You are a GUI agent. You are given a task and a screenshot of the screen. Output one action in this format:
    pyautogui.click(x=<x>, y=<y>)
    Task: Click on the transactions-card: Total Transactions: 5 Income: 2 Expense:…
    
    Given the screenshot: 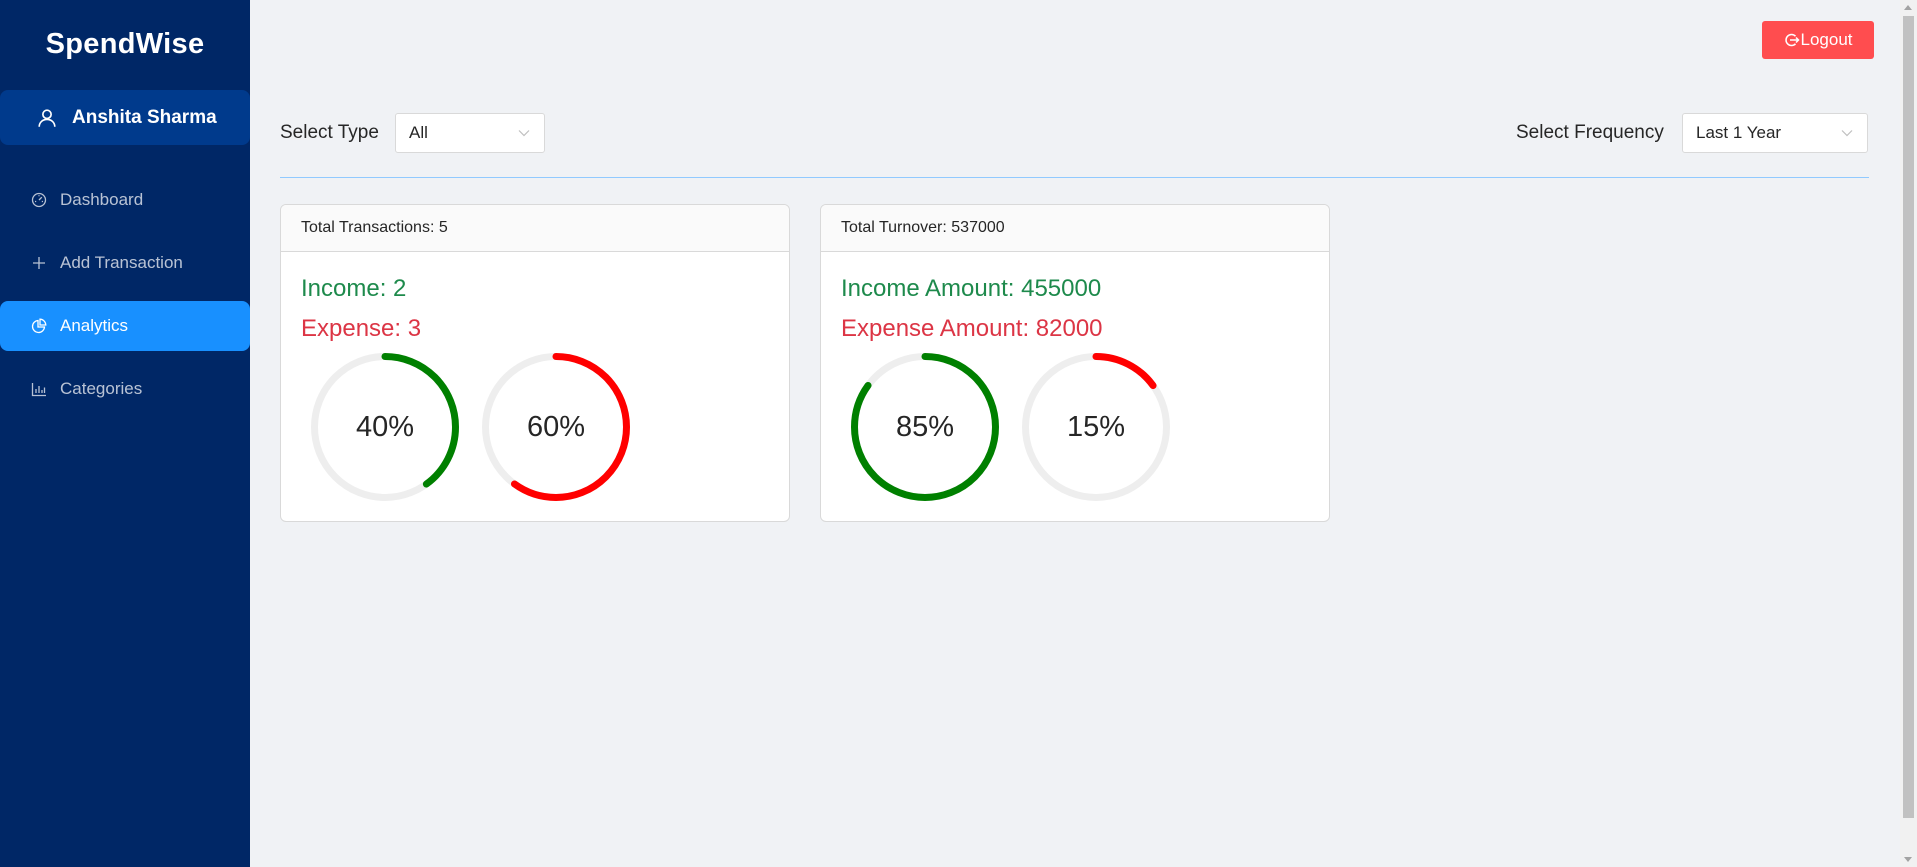 What is the action you would take?
    pyautogui.click(x=535, y=363)
    